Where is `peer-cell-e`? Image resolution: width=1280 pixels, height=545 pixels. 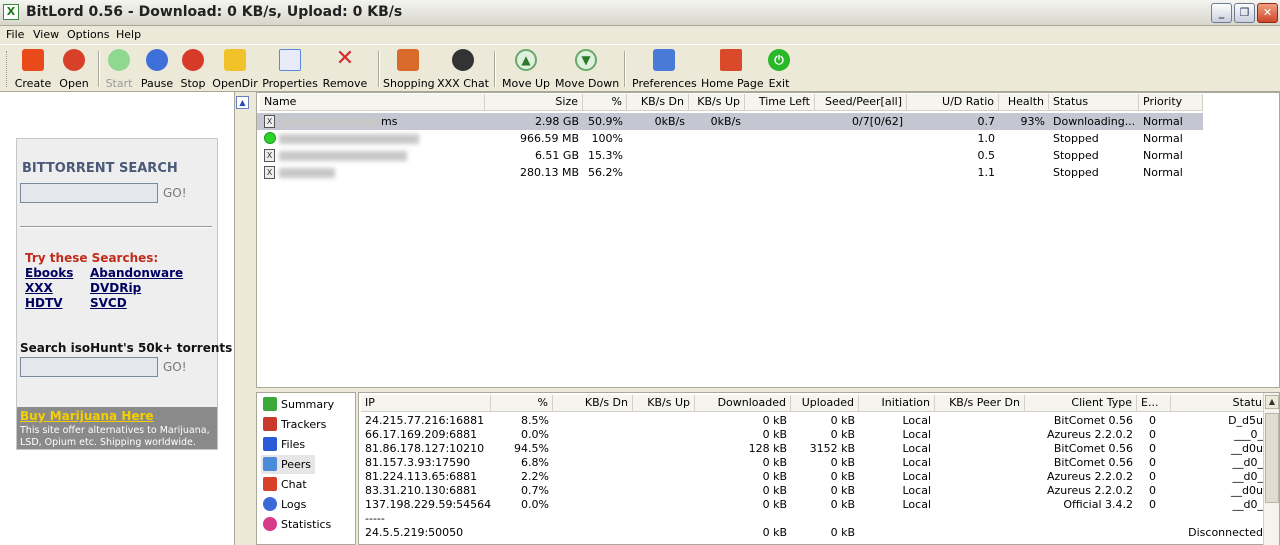 peer-cell-e is located at coordinates (1154, 519).